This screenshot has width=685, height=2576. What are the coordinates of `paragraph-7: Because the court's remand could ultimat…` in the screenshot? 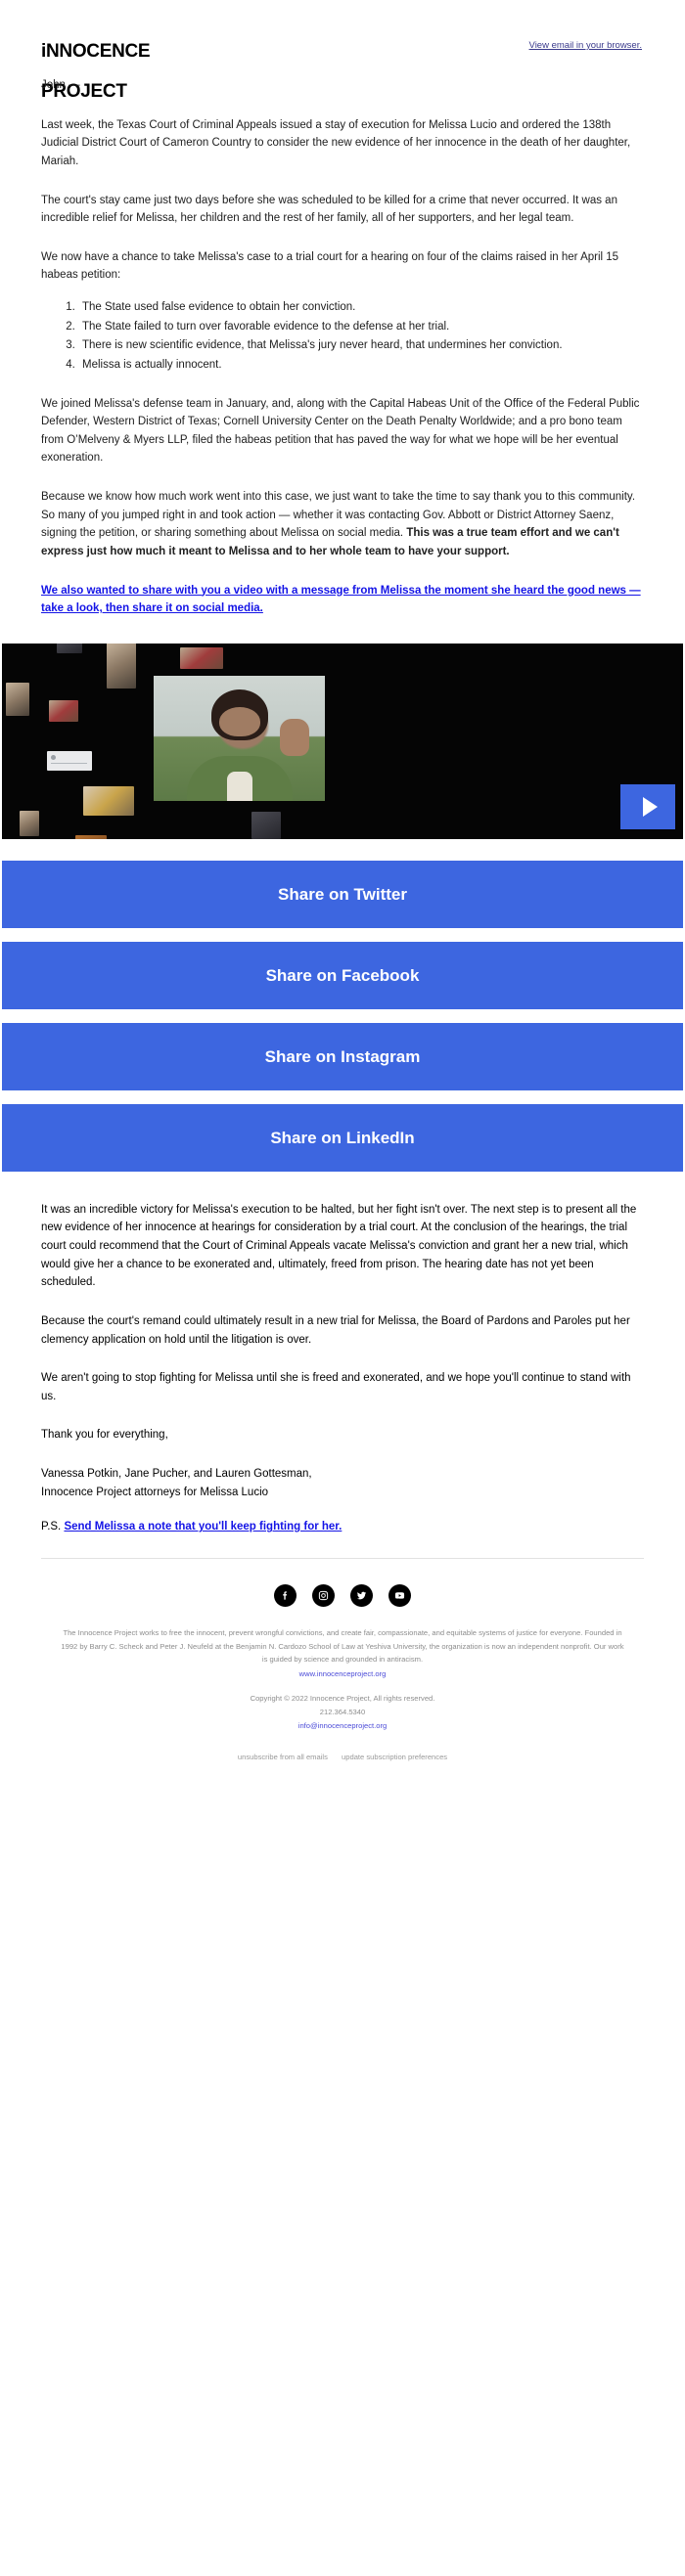 It's located at (335, 1330).